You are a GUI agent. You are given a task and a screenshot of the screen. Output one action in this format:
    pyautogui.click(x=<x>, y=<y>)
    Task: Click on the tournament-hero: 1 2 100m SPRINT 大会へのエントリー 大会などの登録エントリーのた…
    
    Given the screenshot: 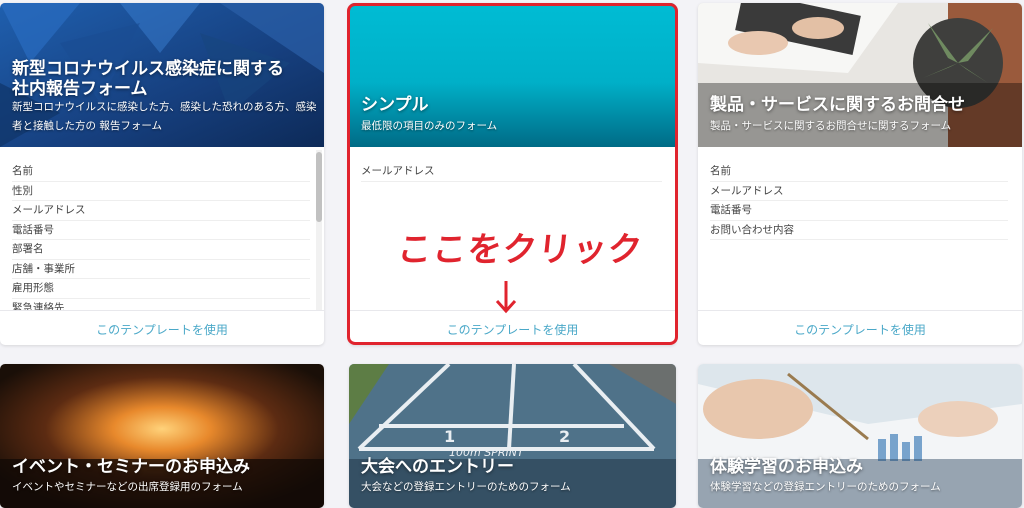 What is the action you would take?
    pyautogui.click(x=512, y=436)
    